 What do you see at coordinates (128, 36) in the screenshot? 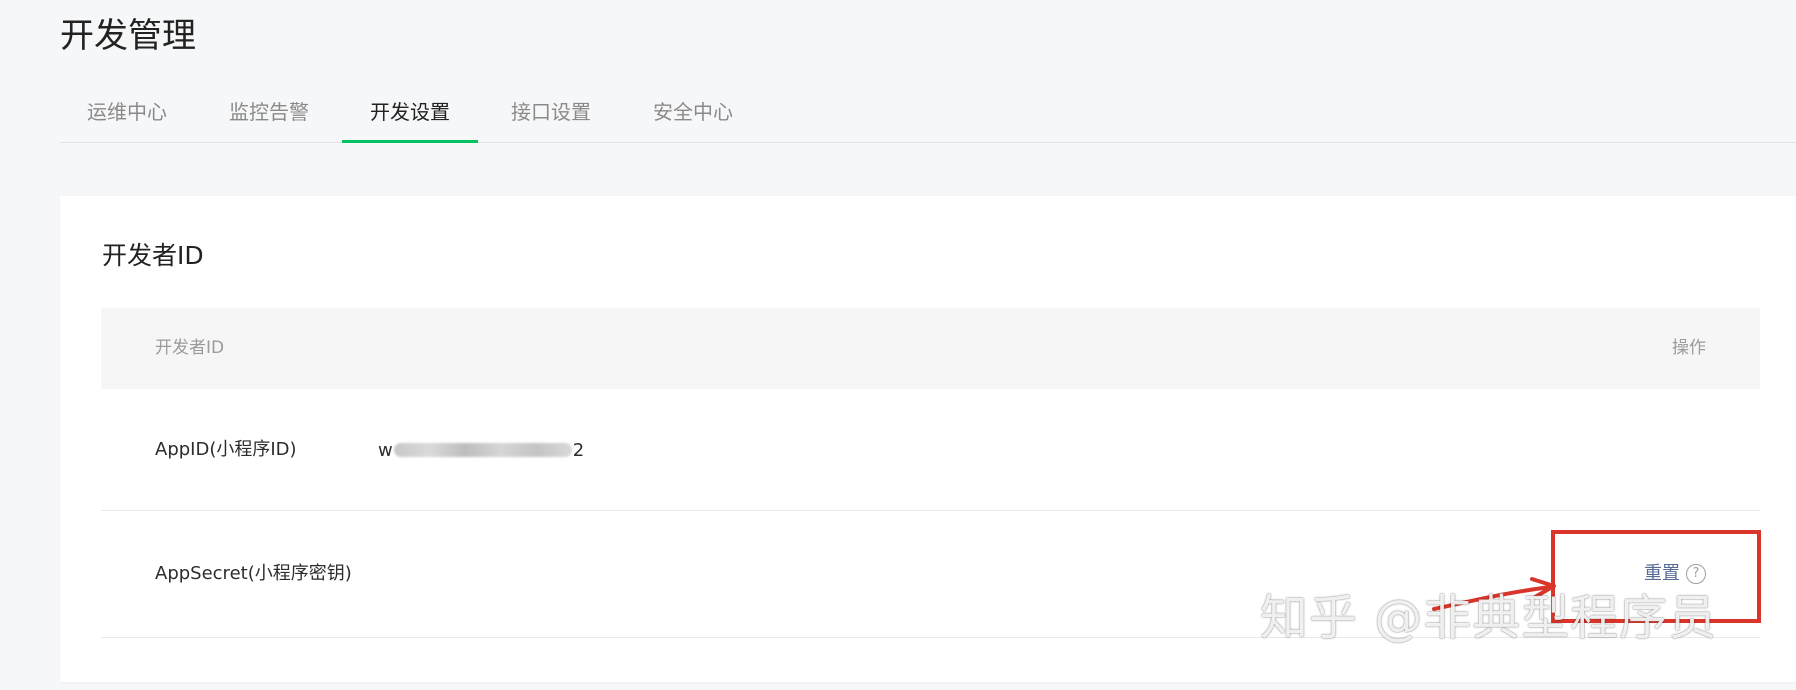
I see `page-title: 开发管理` at bounding box center [128, 36].